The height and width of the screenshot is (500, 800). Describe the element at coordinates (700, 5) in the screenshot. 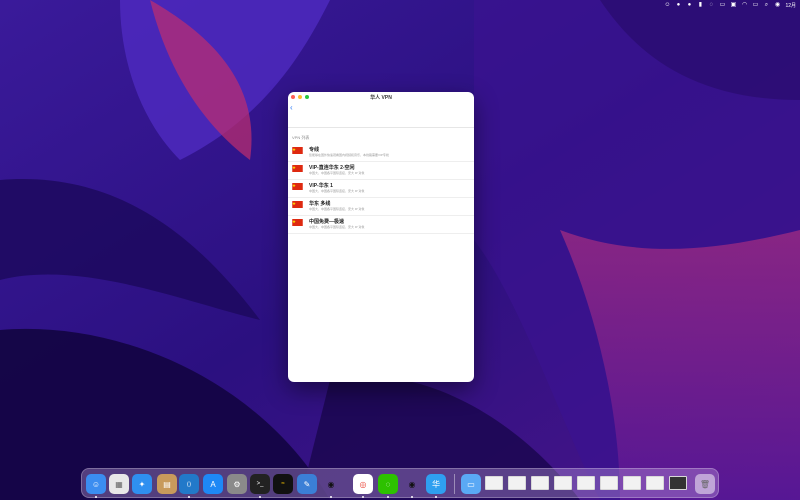

I see `battery-icon: ▮` at that location.